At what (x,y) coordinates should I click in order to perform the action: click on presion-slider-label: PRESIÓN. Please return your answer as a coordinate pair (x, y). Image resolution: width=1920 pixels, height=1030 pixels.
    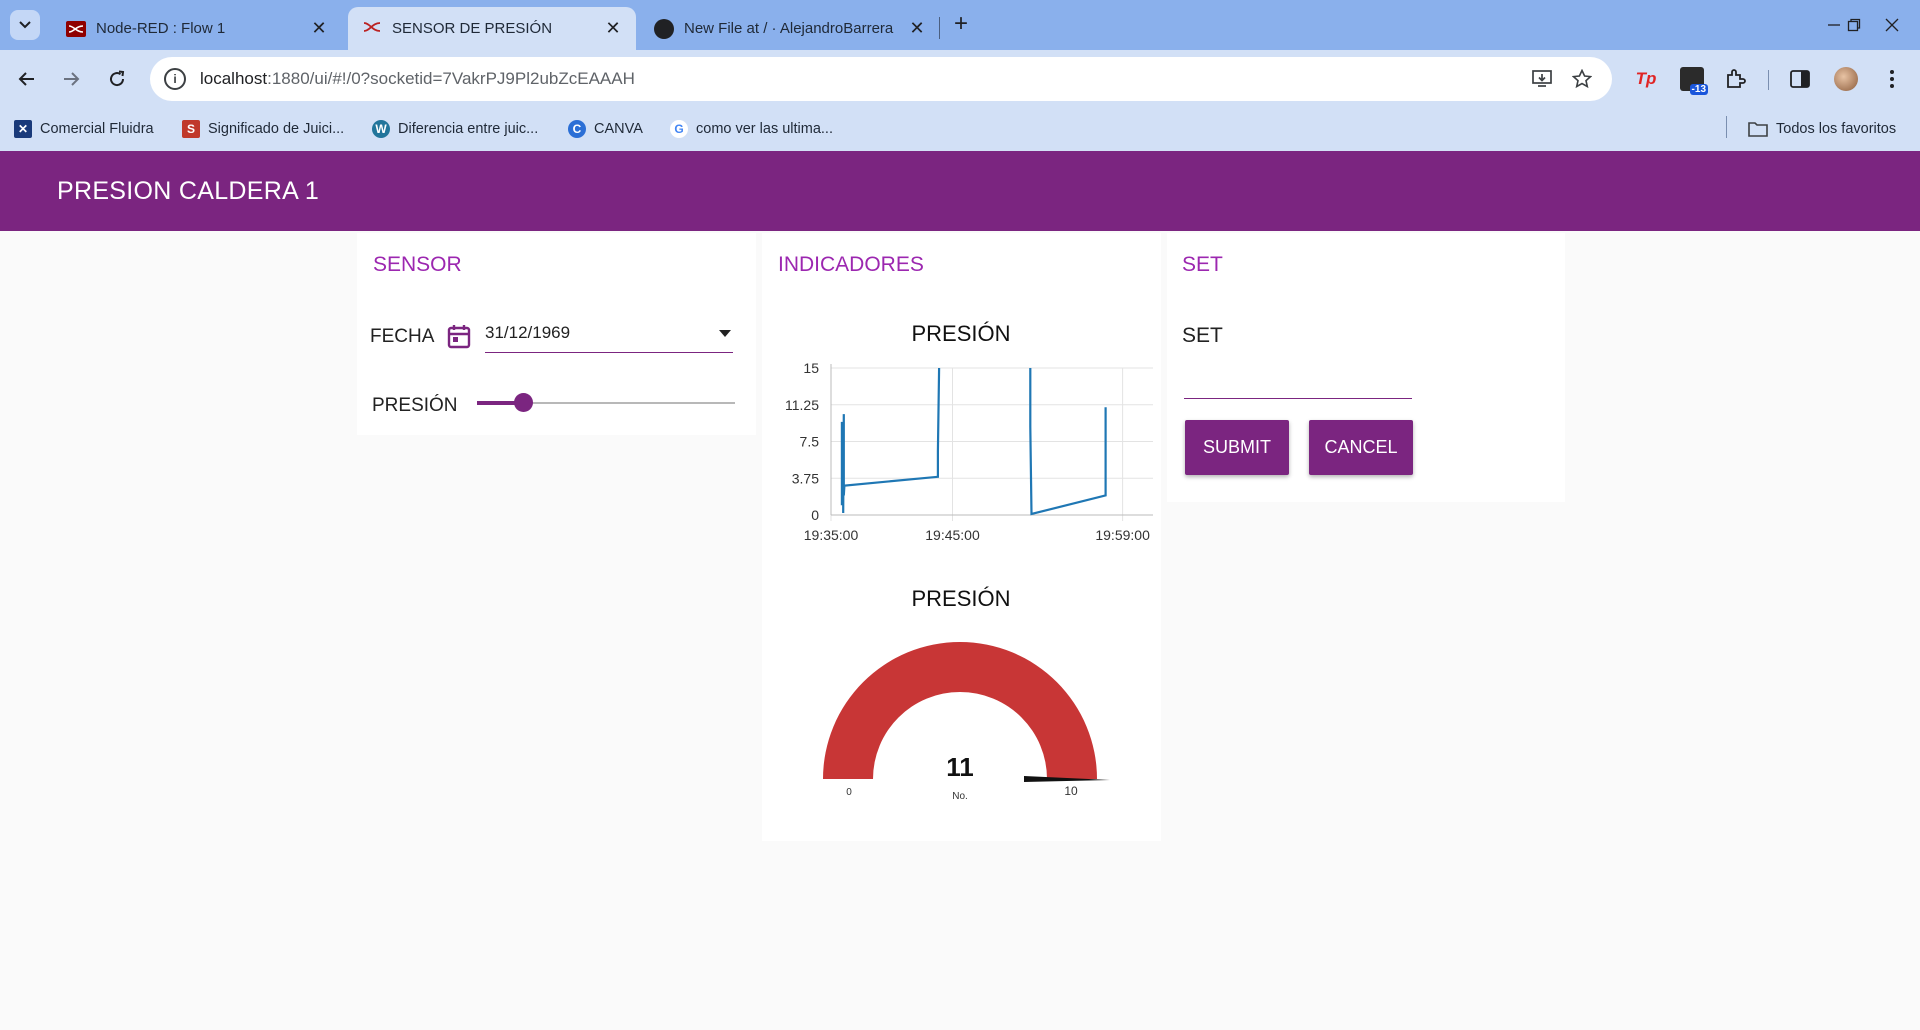
    Looking at the image, I should click on (415, 405).